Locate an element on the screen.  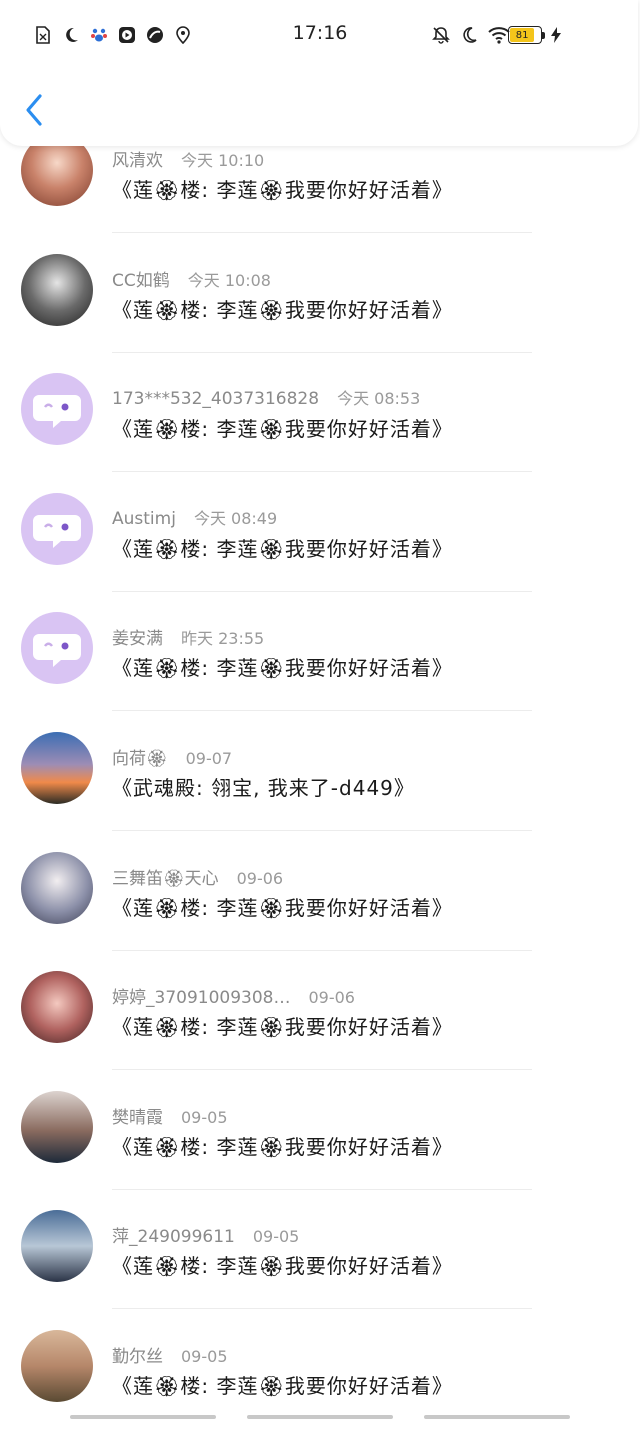
home-indicator-center is located at coordinates (320, 1417).